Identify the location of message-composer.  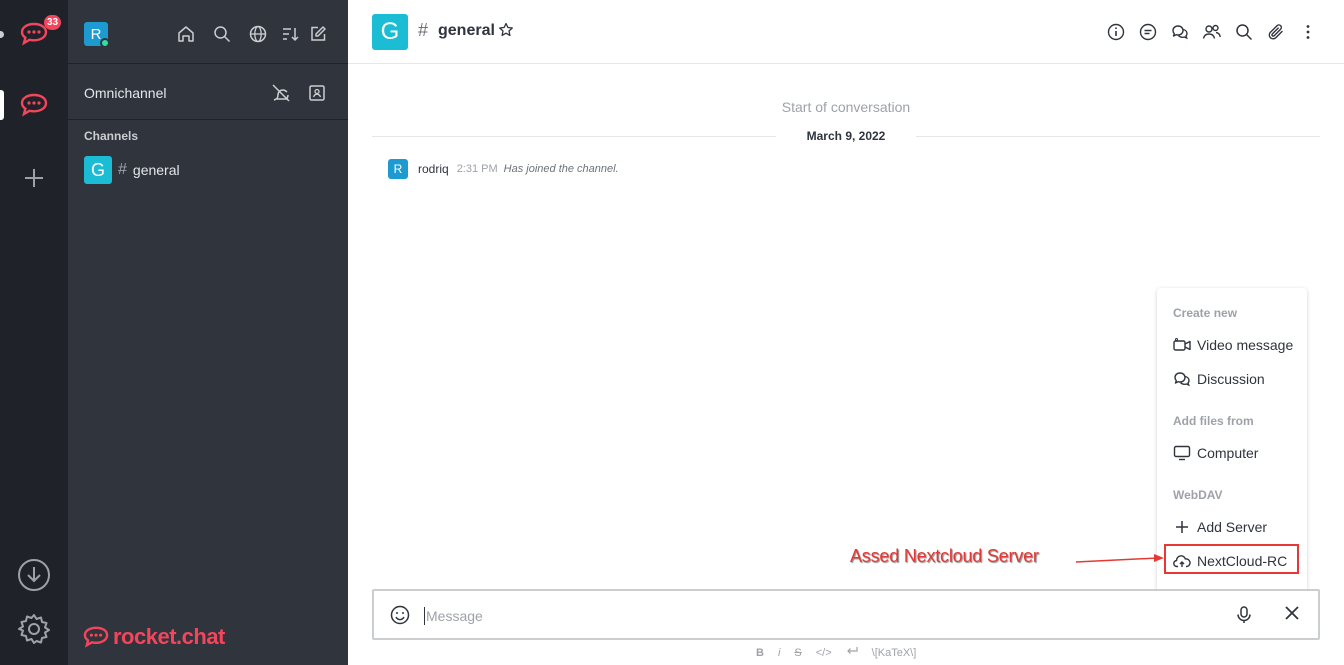
(846, 614).